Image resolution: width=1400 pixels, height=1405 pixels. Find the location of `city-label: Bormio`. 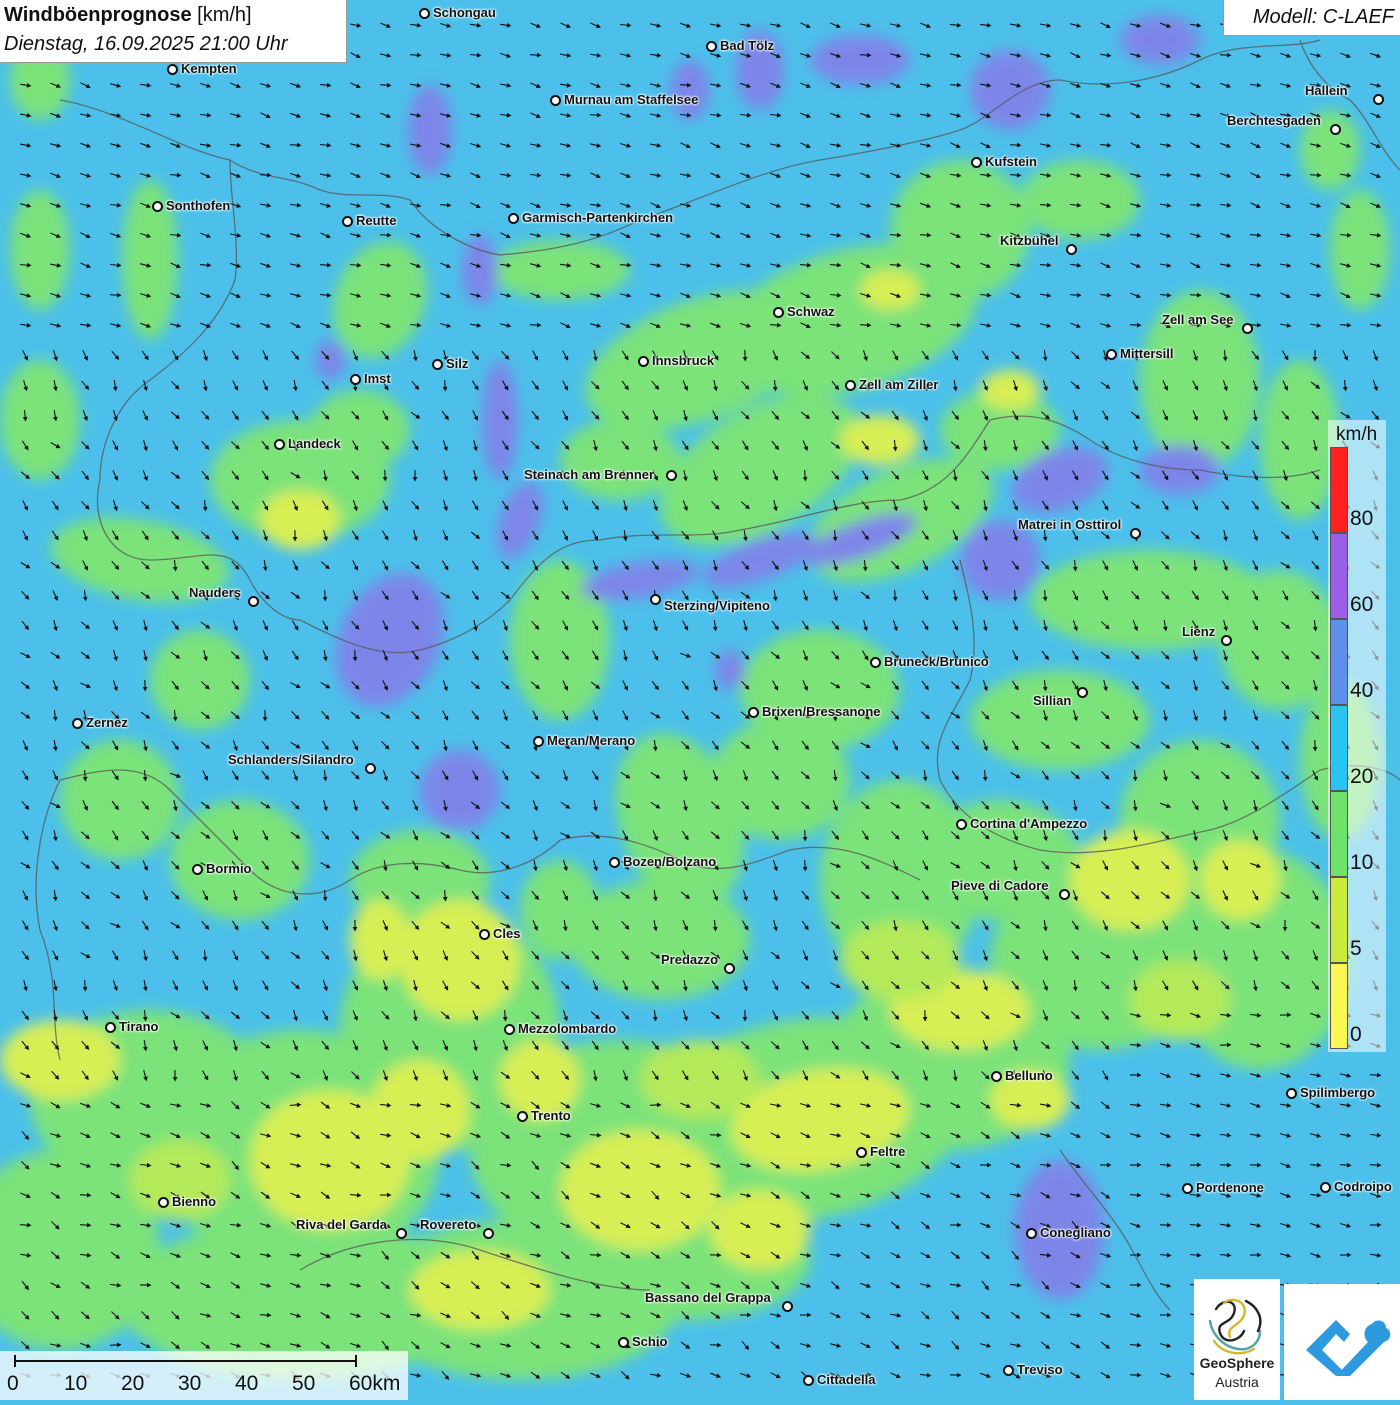

city-label: Bormio is located at coordinates (229, 869).